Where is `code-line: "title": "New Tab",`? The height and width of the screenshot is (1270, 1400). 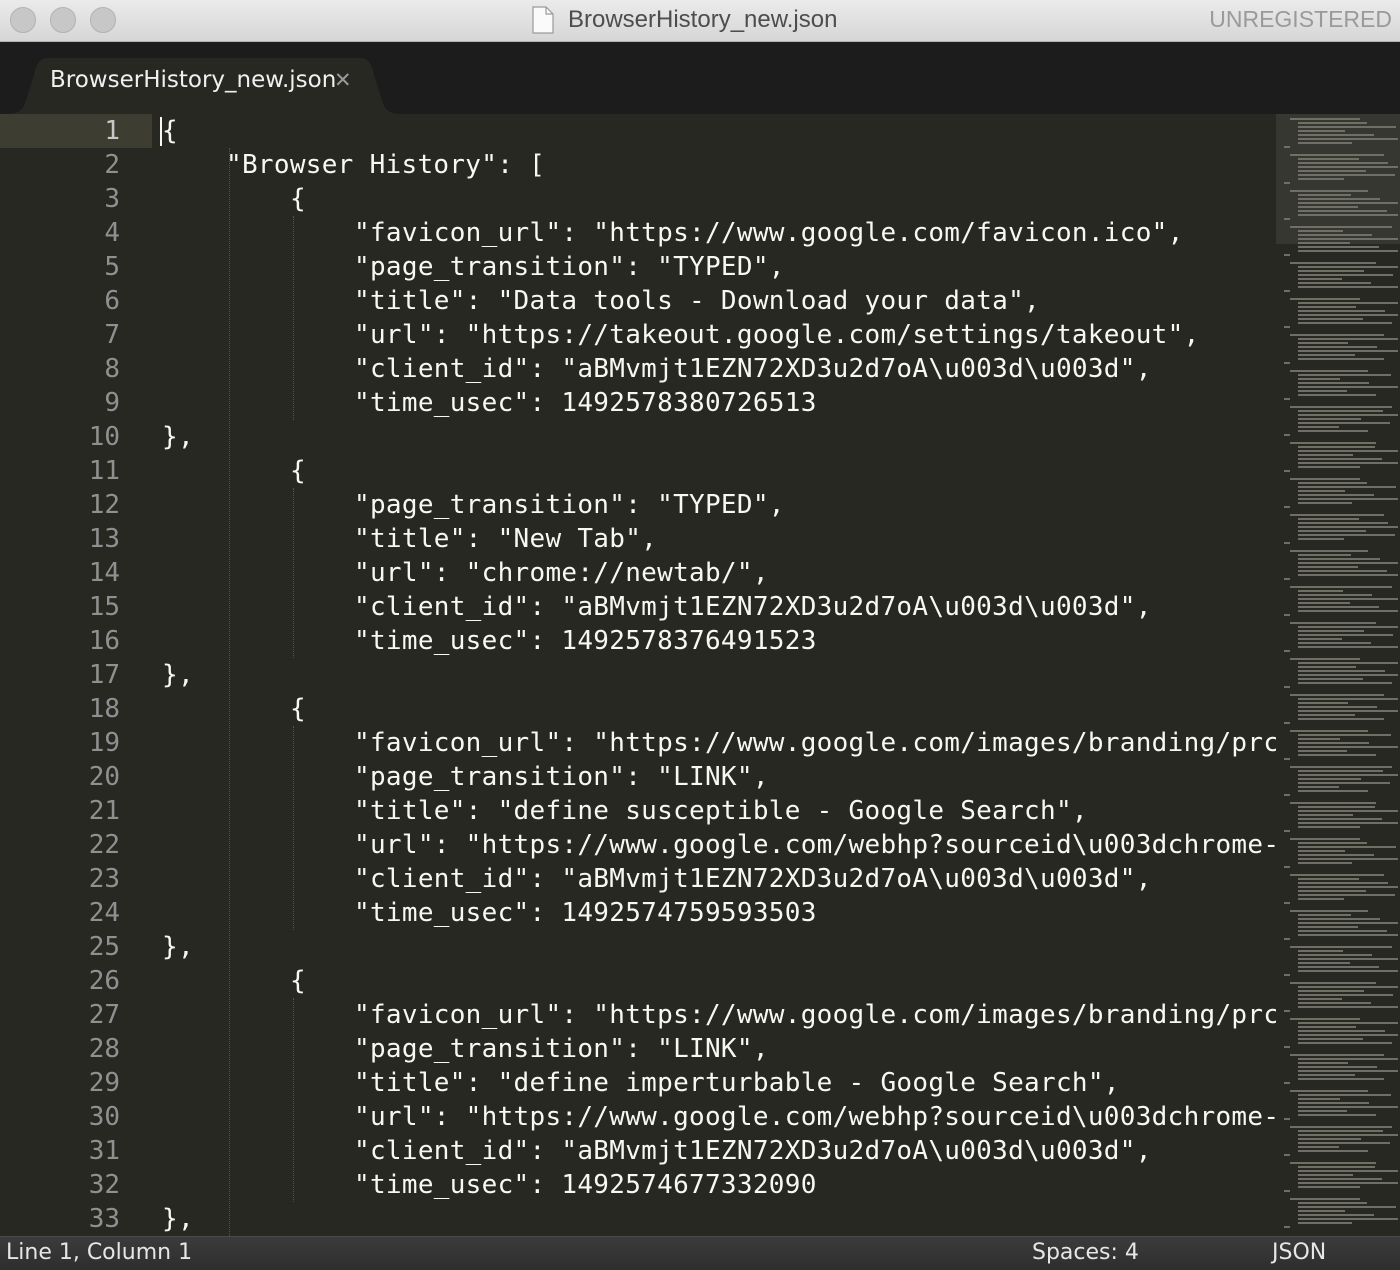
code-line: "title": "New Tab", is located at coordinates (505, 539).